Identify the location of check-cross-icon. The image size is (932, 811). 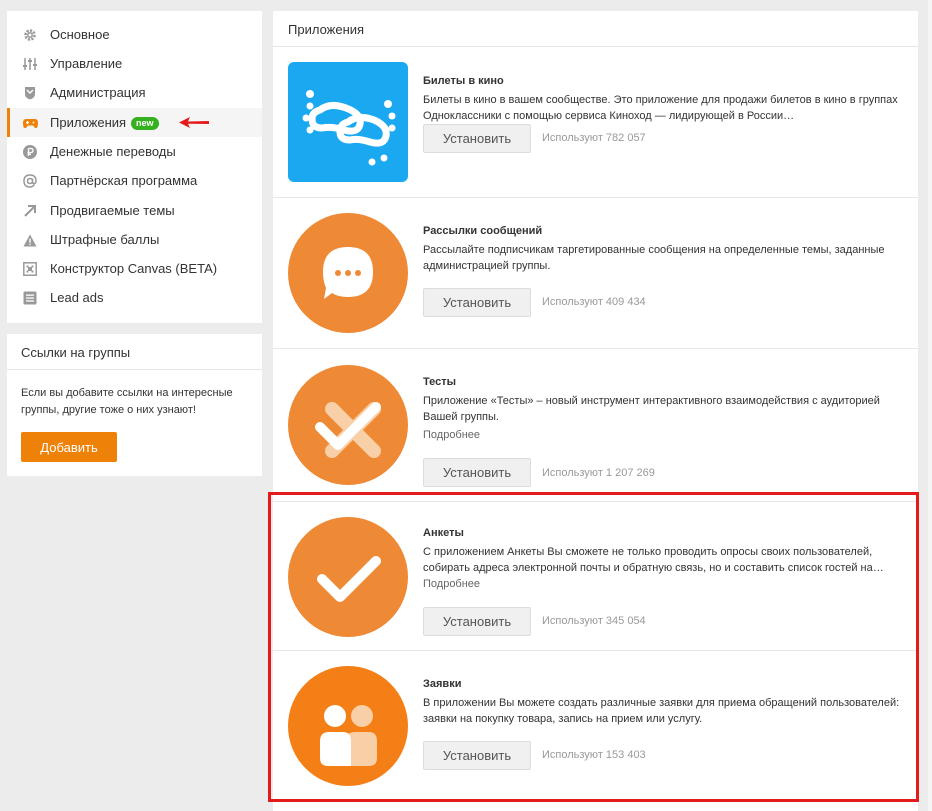
(348, 425).